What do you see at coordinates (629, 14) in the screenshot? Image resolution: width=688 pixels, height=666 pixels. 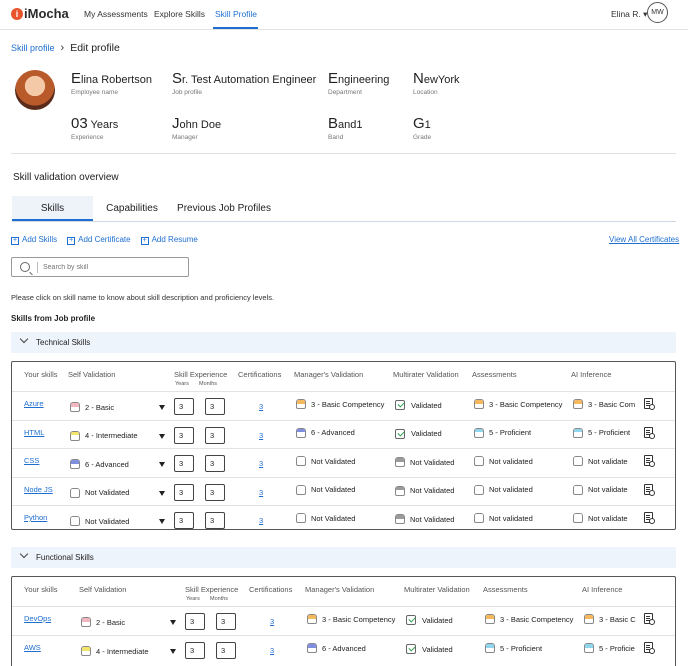 I see `user-menu: Elina R. ▾` at bounding box center [629, 14].